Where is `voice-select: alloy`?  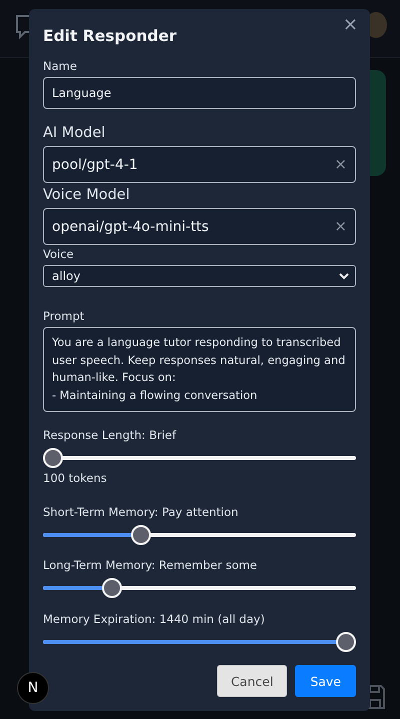 voice-select: alloy is located at coordinates (199, 276).